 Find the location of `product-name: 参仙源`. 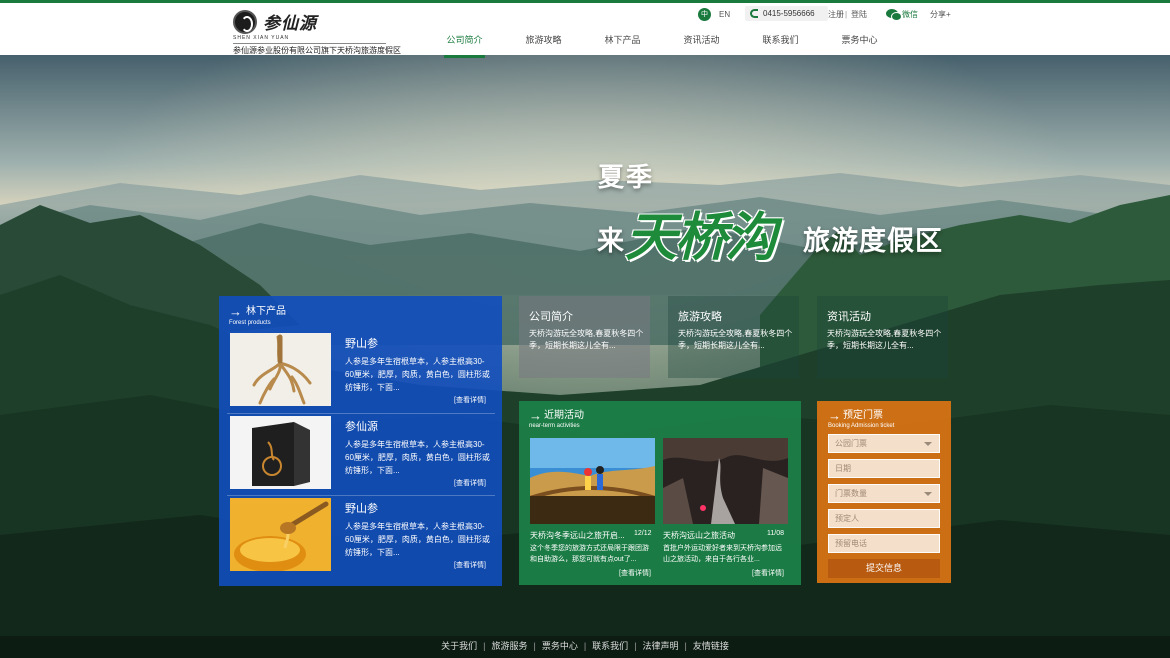

product-name: 参仙源 is located at coordinates (361, 426).